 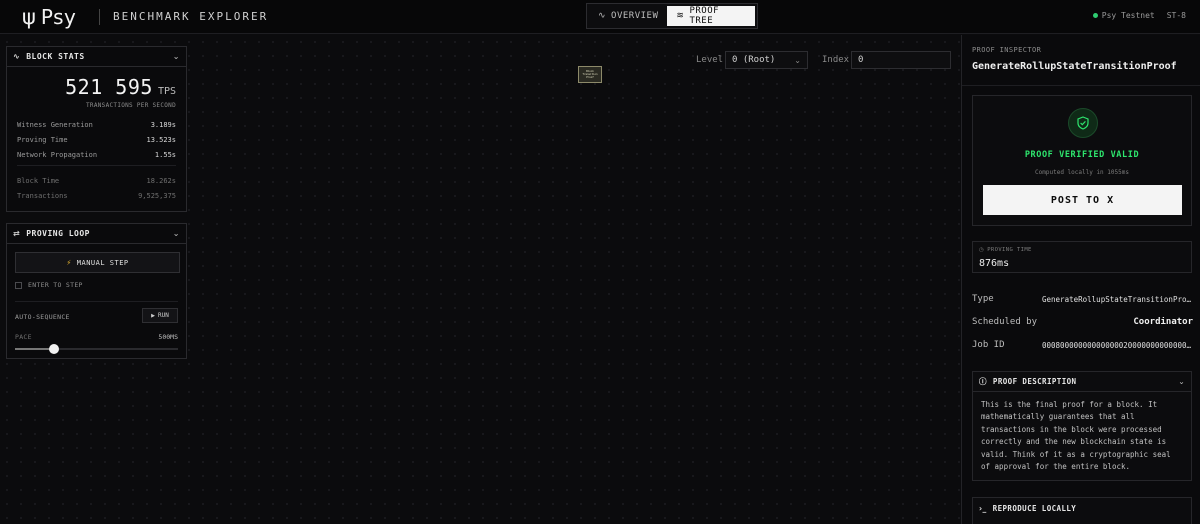 What do you see at coordinates (96, 141) in the screenshot?
I see `stat-row: Proving Time 13.523s` at bounding box center [96, 141].